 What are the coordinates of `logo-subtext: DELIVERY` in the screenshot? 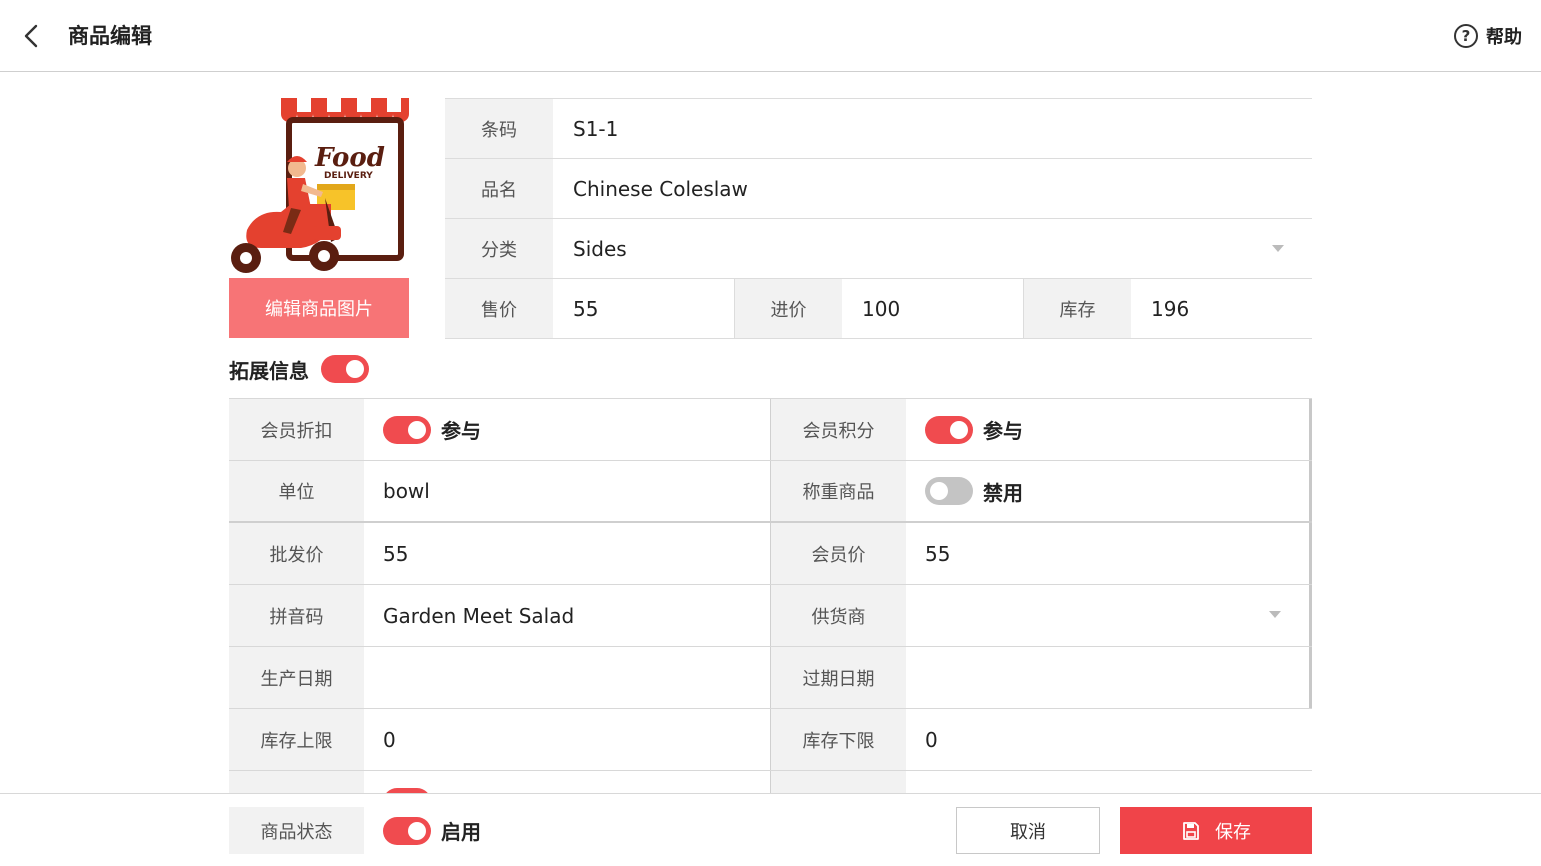 It's located at (348, 176).